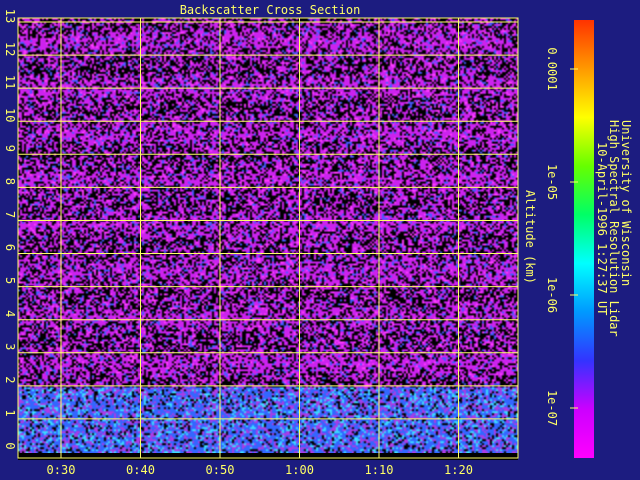  I want to click on x-tick-label: 1:20, so click(458, 470).